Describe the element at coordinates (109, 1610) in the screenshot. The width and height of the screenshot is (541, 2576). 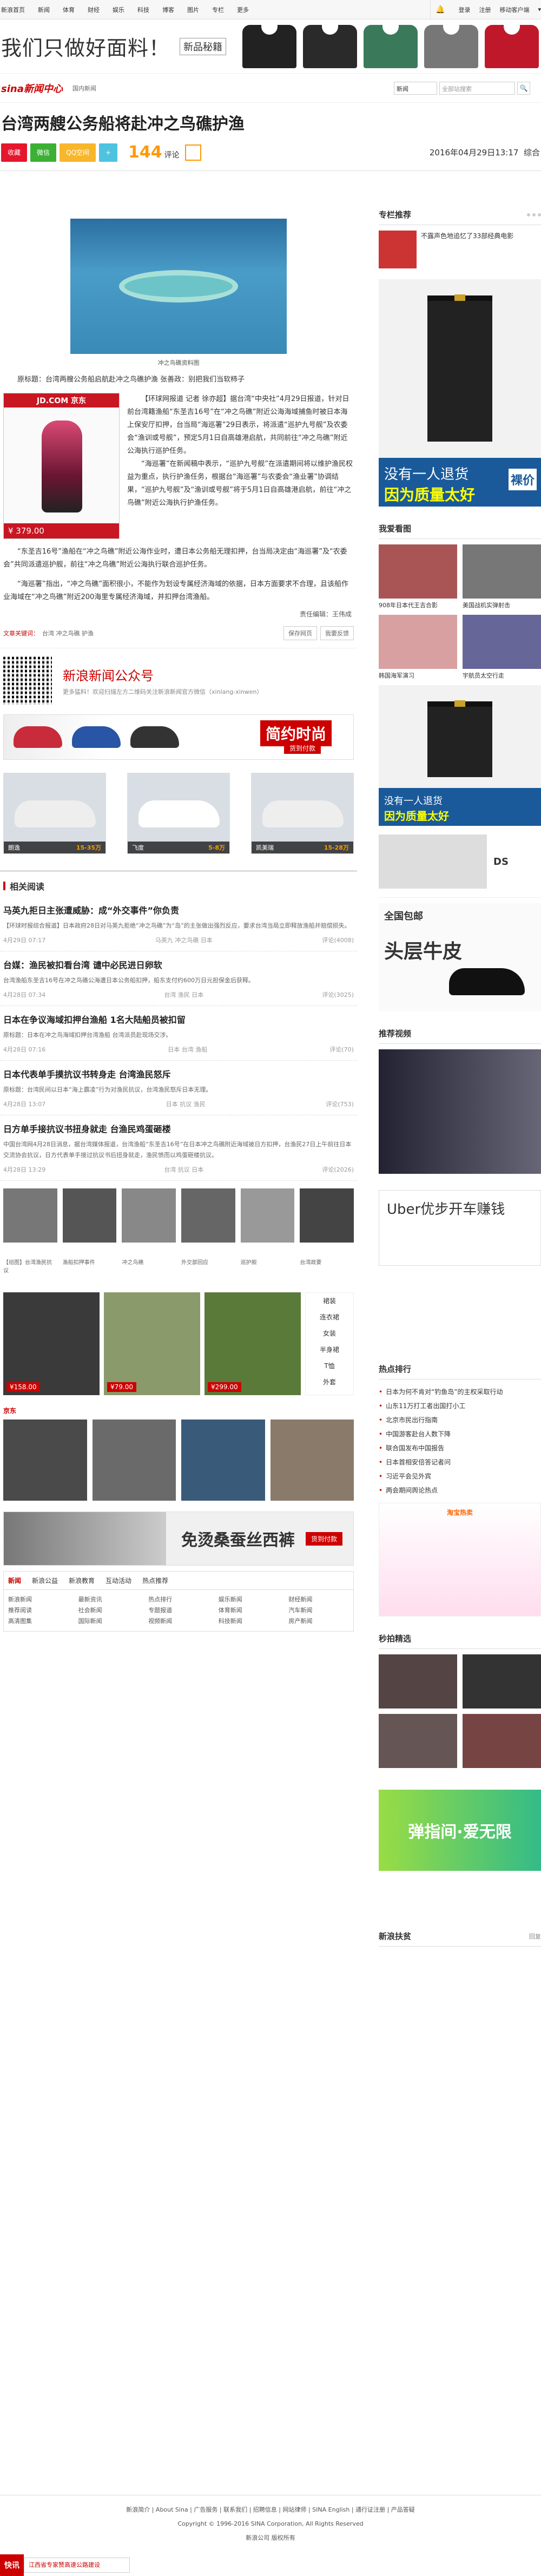
I see `link: 社会新闻` at that location.